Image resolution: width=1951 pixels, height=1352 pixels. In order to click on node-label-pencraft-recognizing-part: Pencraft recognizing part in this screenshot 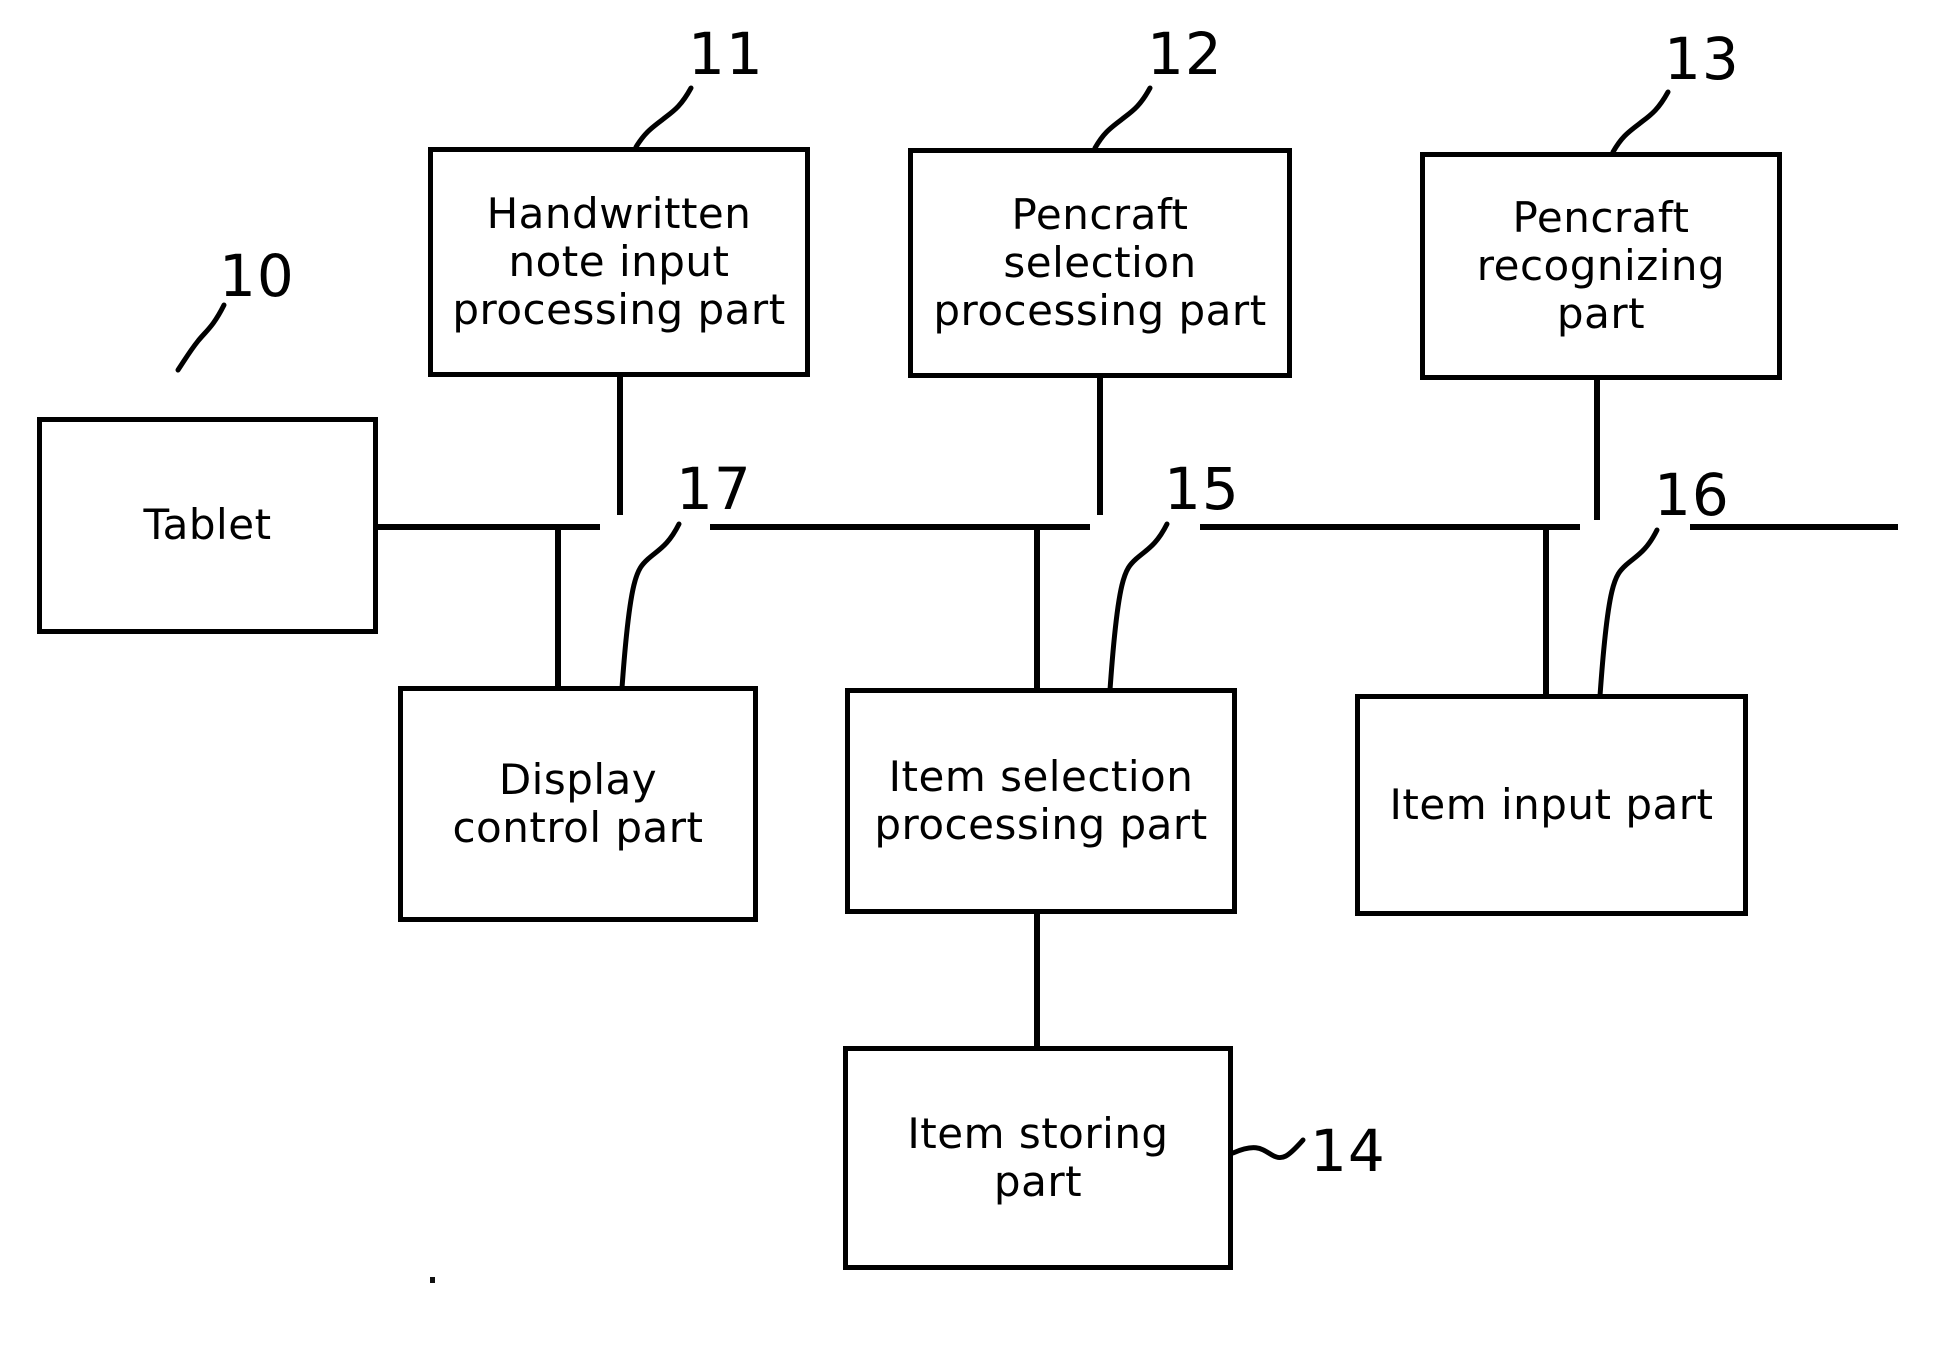, I will do `click(1601, 265)`.